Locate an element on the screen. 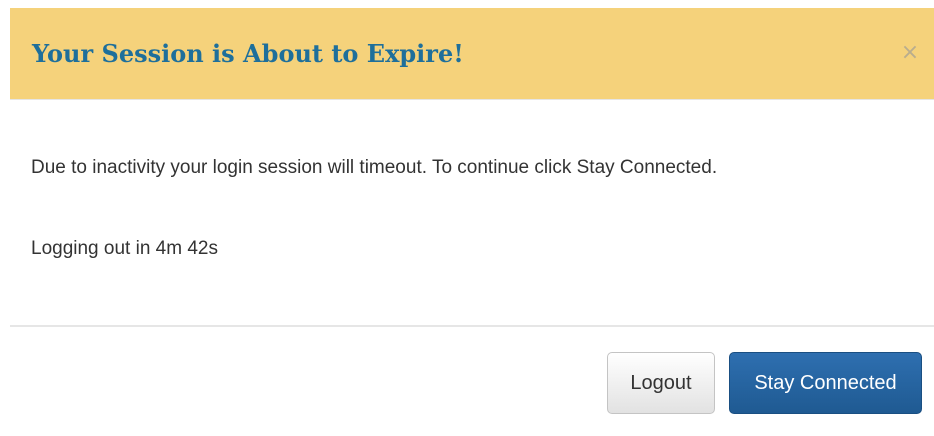 The image size is (934, 436). stay-connected-button: Stay Connected is located at coordinates (825, 383).